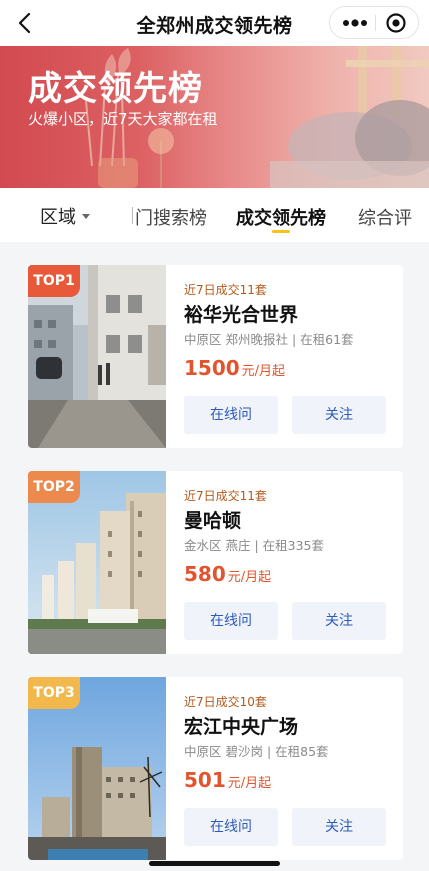 Image resolution: width=429 pixels, height=871 pixels. I want to click on area-filter-label: 区域, so click(58, 217).